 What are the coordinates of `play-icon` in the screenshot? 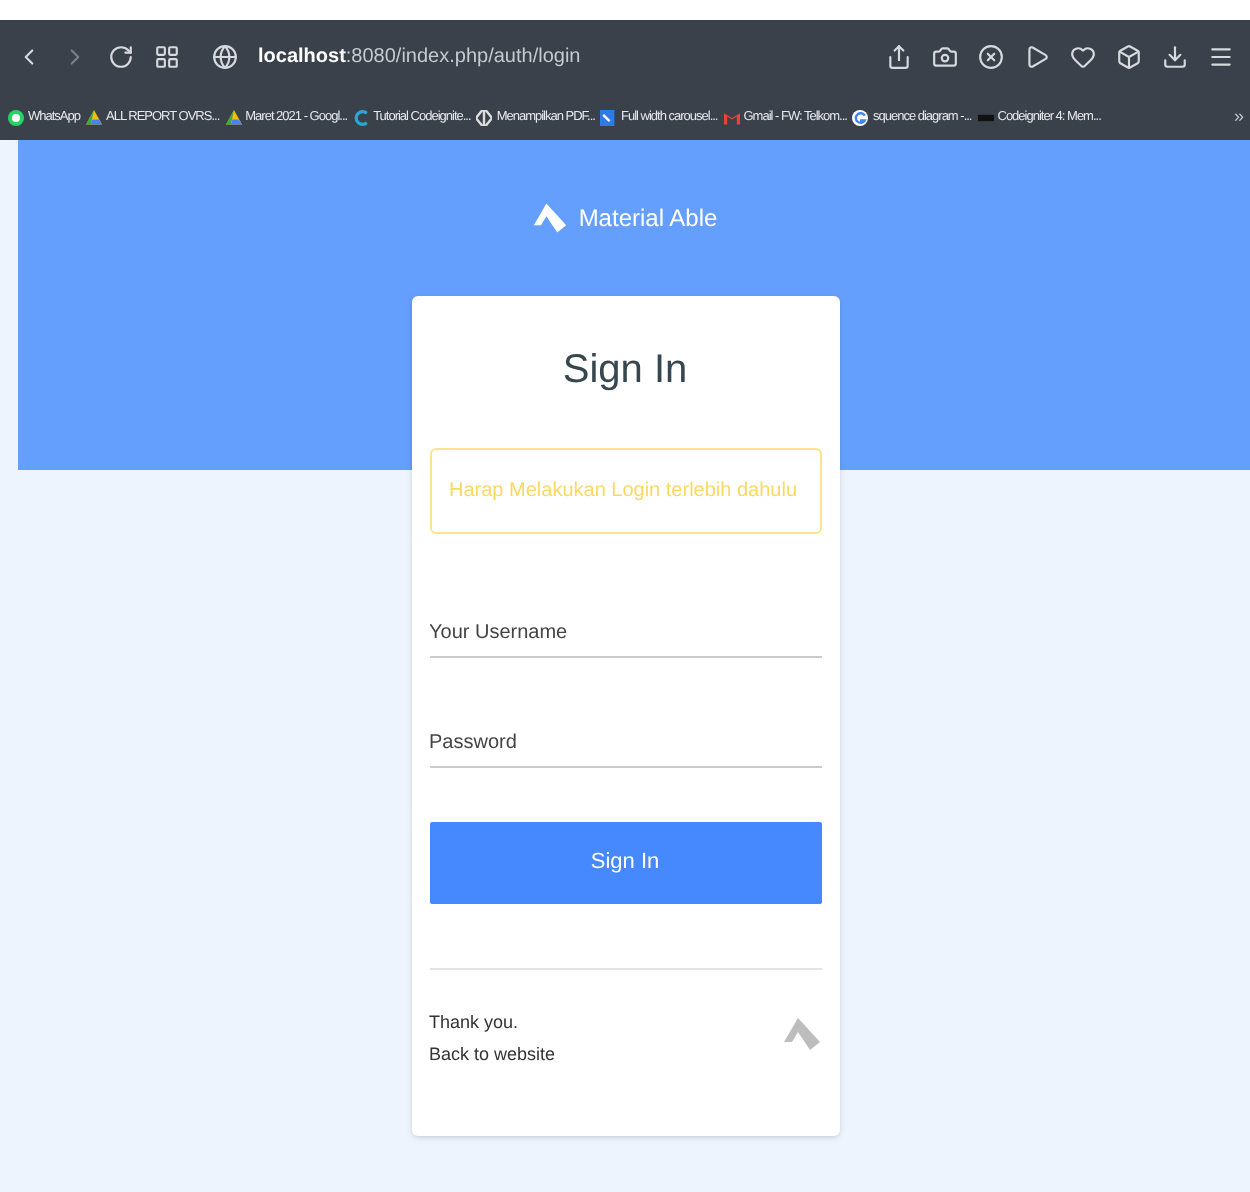 It's located at (1037, 57).